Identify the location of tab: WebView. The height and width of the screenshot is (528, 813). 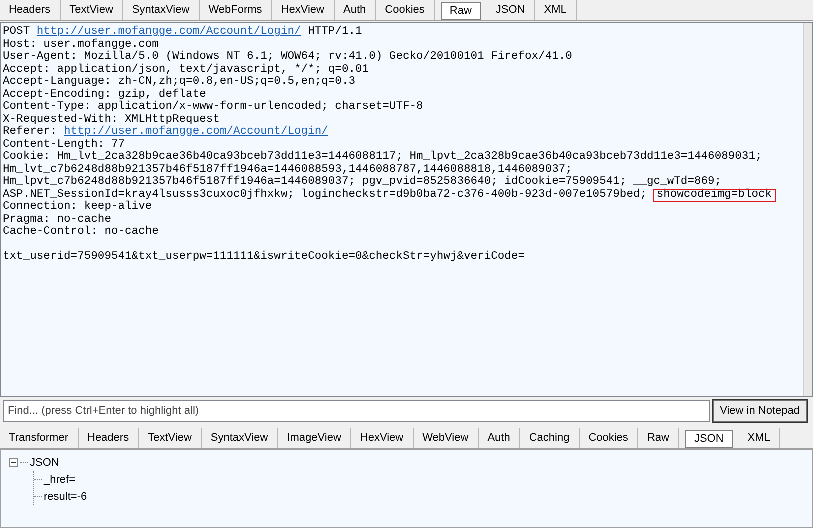
(446, 438).